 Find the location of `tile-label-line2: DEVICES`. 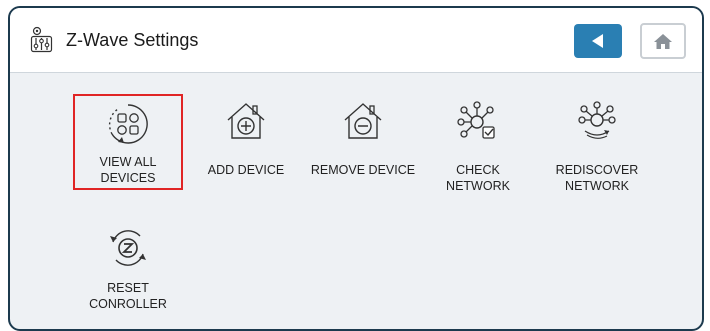

tile-label-line2: DEVICES is located at coordinates (128, 178).